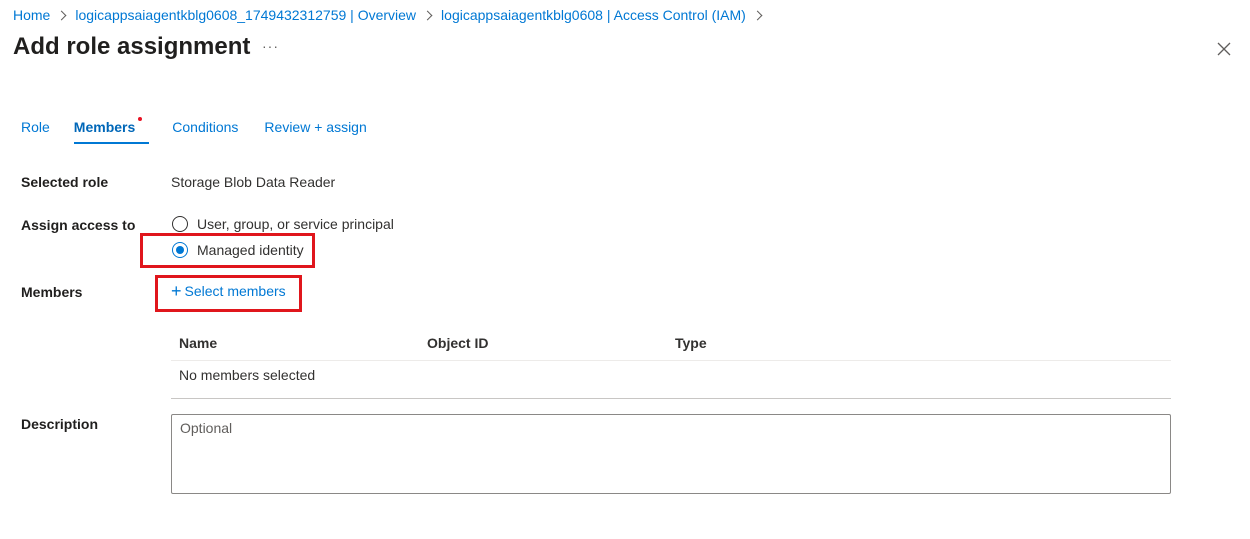 The height and width of the screenshot is (539, 1250). I want to click on selected-role-label: Selected role, so click(65, 182).